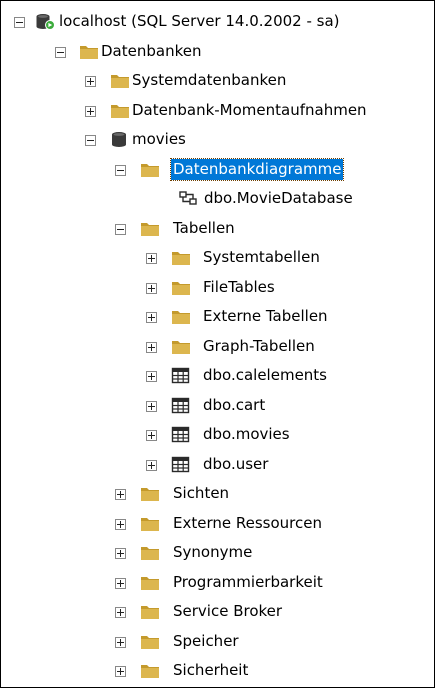 This screenshot has height=688, width=435. Describe the element at coordinates (201, 493) in the screenshot. I see `tree-node-label: Sichten` at that location.